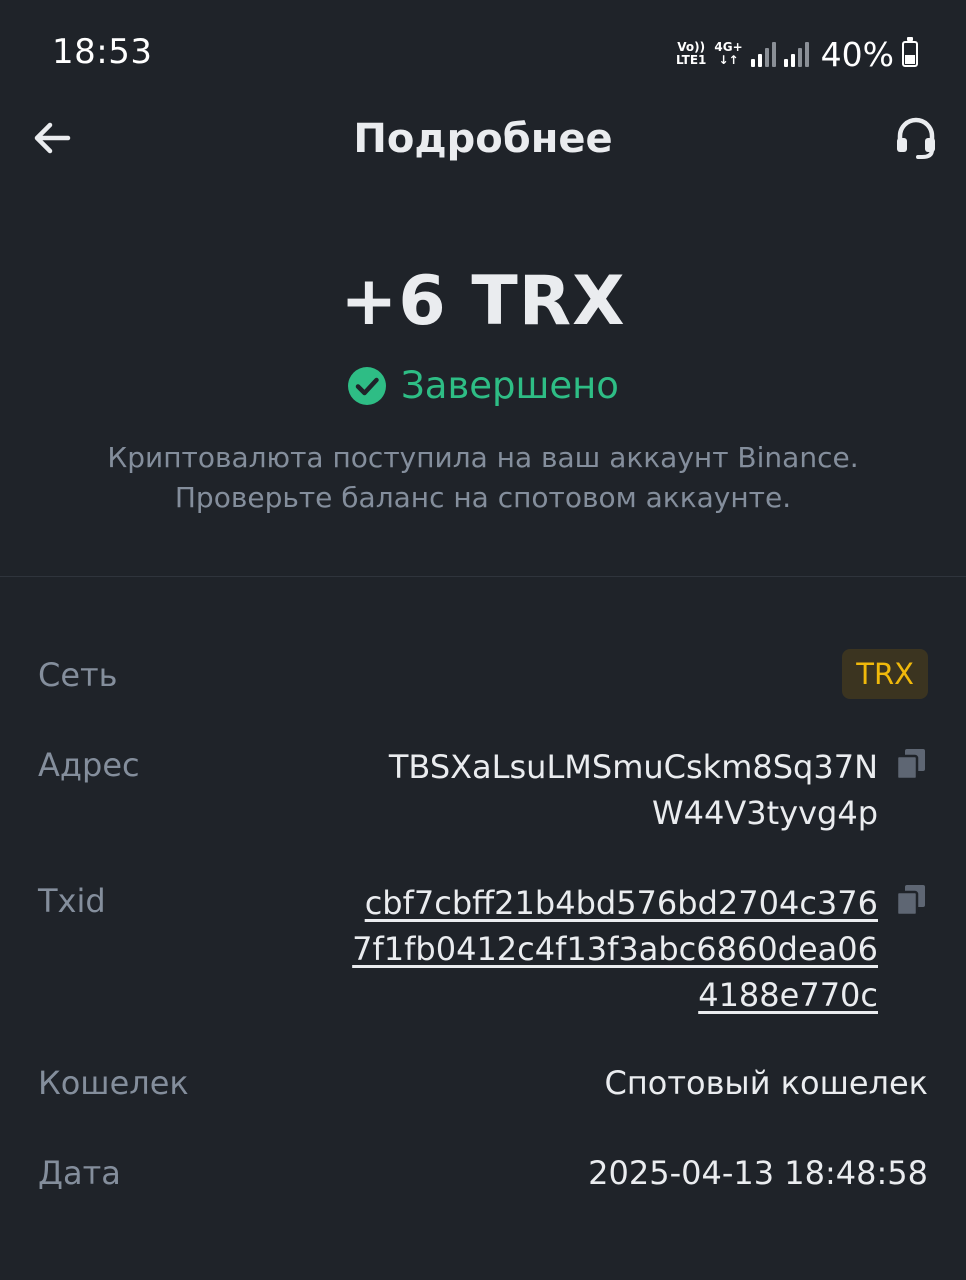 The width and height of the screenshot is (966, 1280). What do you see at coordinates (483, 576) in the screenshot?
I see `divider` at bounding box center [483, 576].